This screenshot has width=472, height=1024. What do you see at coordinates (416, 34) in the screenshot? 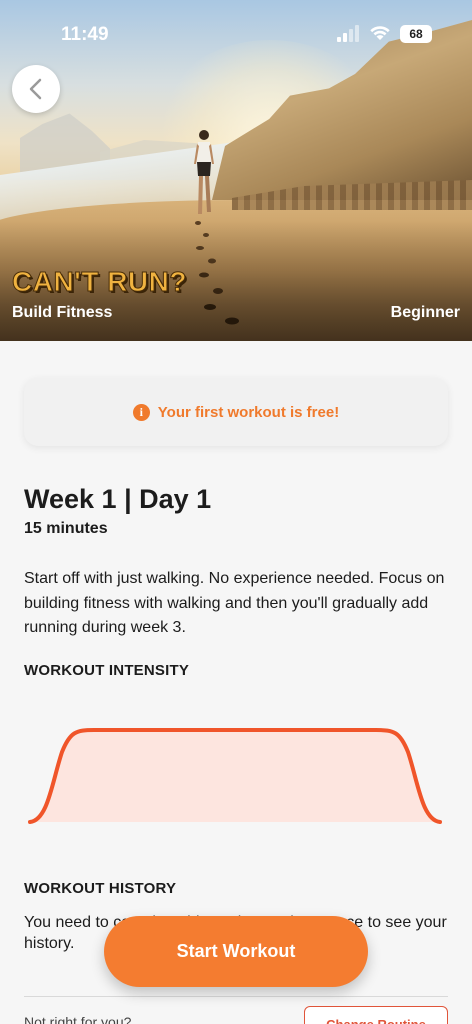
I see `battery-icon: 68` at bounding box center [416, 34].